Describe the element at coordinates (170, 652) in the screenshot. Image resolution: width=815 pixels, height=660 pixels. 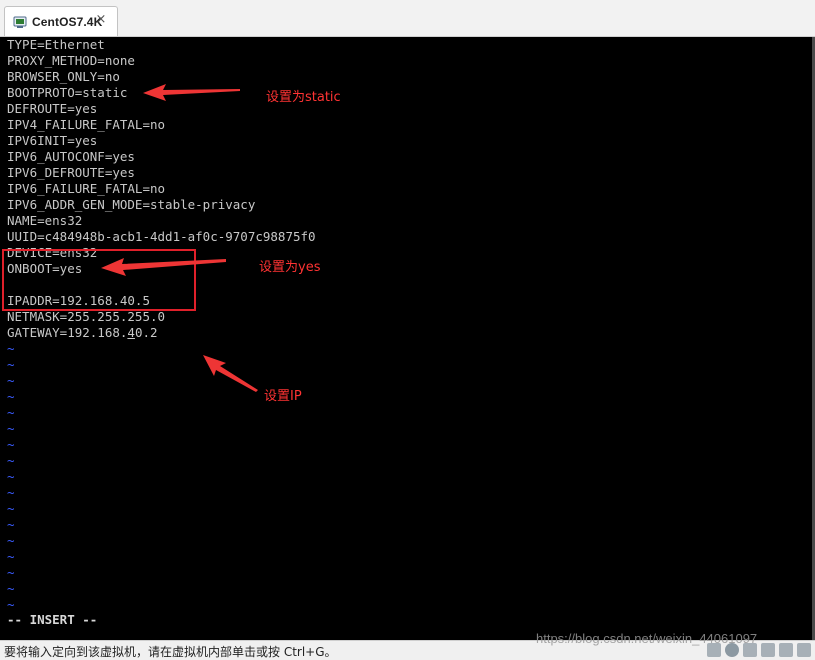
I see `status-message: 要将输入定向到该虚拟机，请在虚拟机内部单击或按 Ctrl+G。` at that location.